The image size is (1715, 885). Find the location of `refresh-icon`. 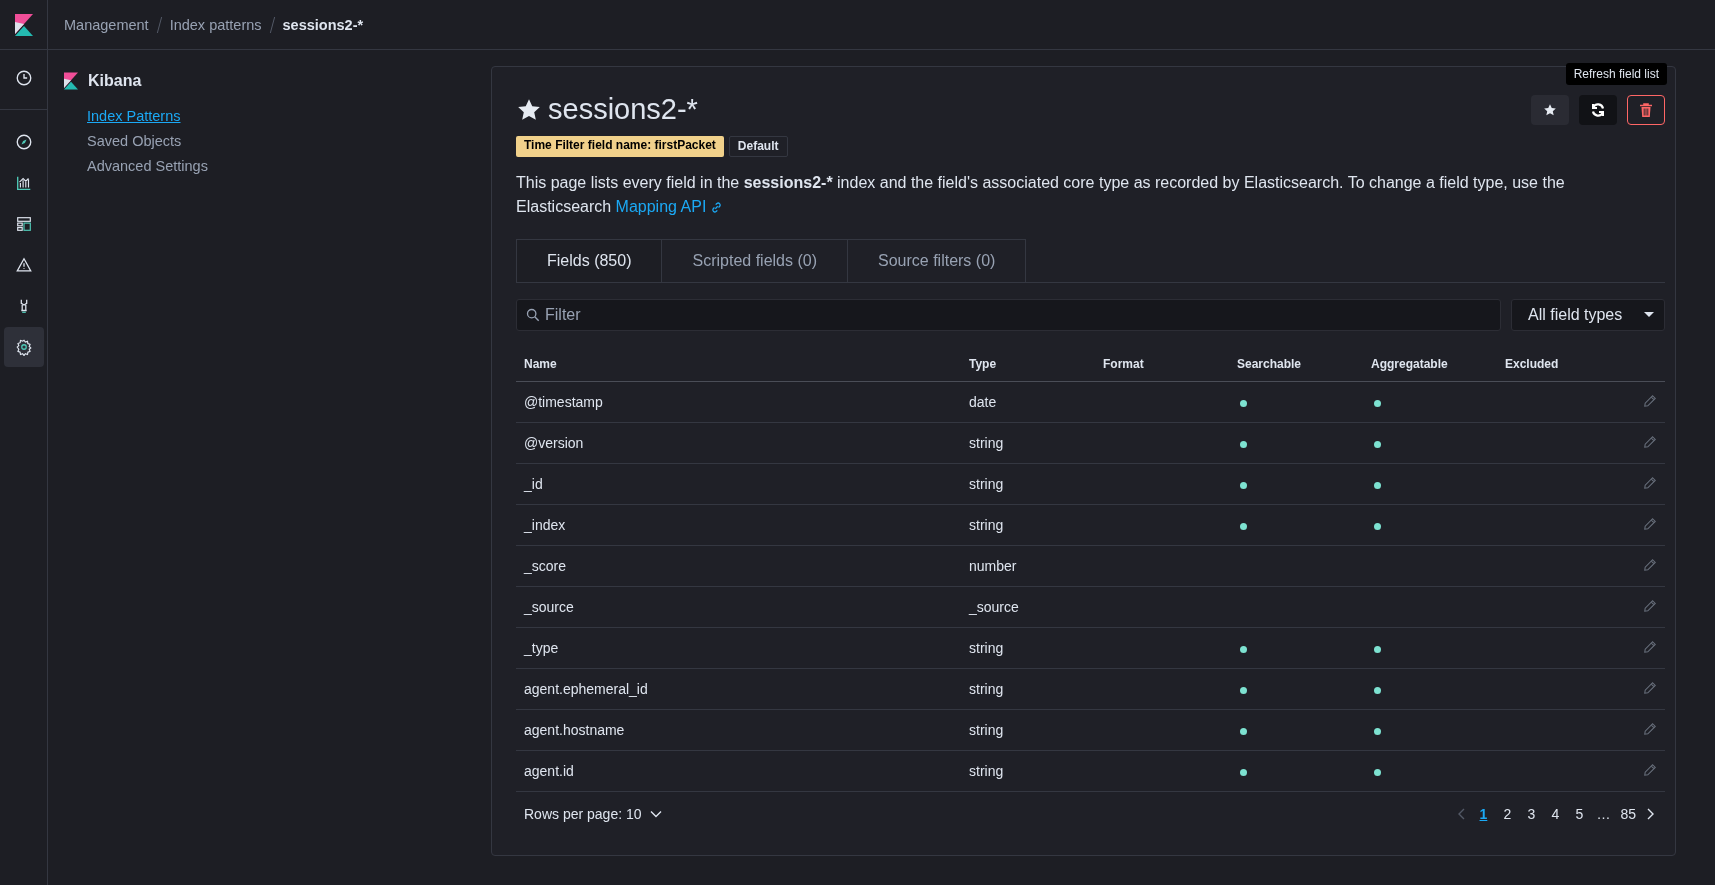

refresh-icon is located at coordinates (1598, 110).